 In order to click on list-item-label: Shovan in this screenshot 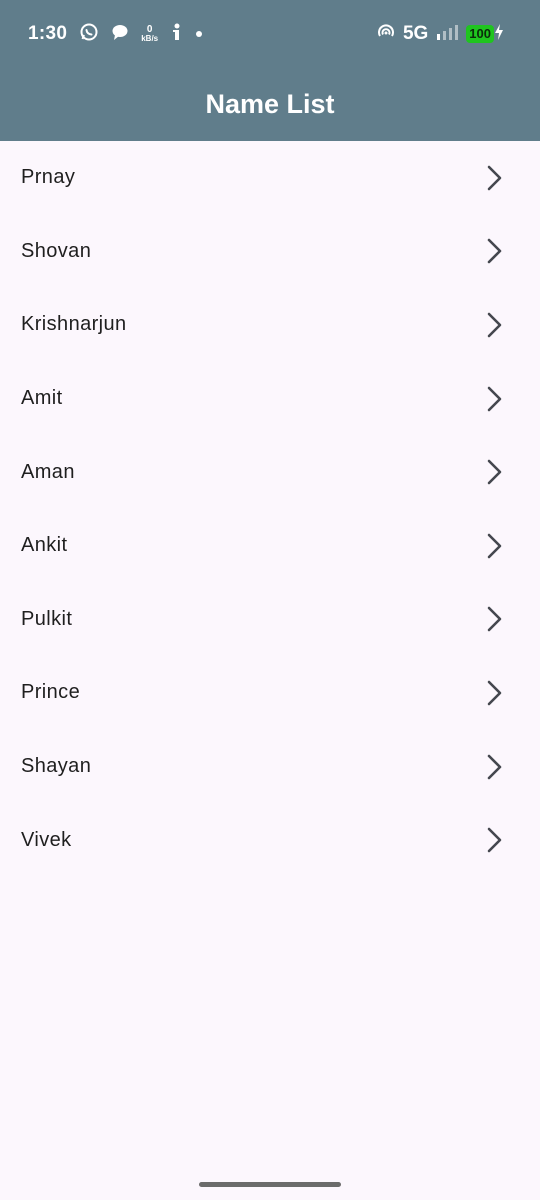, I will do `click(56, 250)`.